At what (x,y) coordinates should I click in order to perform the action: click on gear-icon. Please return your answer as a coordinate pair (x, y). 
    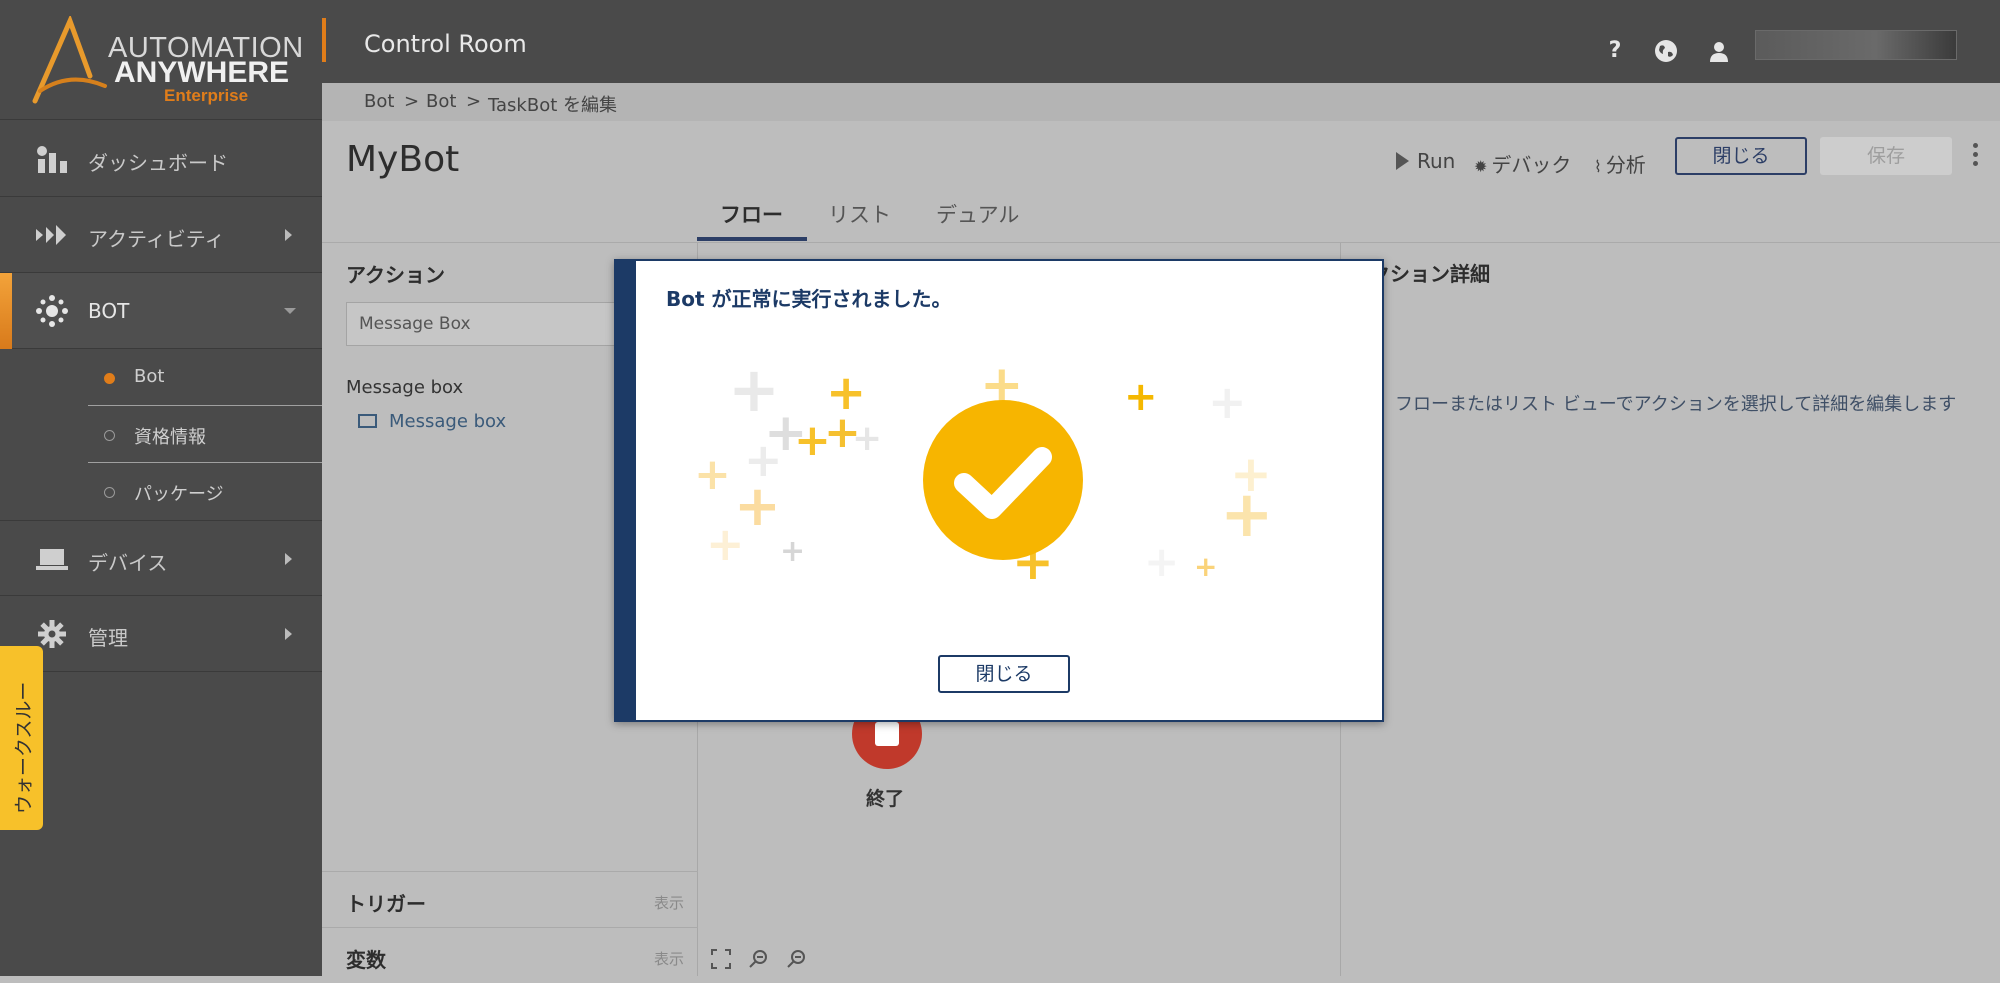
    Looking at the image, I should click on (52, 634).